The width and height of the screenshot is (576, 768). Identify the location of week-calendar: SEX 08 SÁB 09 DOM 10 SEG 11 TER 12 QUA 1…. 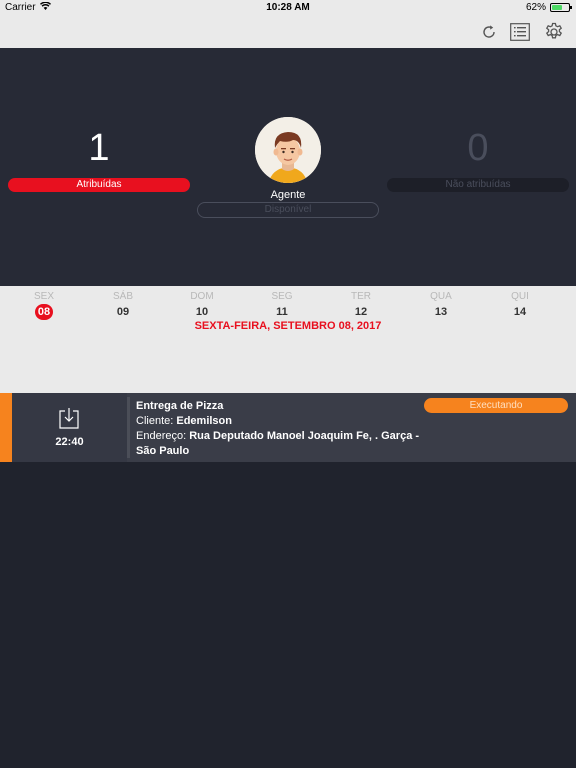
(288, 339).